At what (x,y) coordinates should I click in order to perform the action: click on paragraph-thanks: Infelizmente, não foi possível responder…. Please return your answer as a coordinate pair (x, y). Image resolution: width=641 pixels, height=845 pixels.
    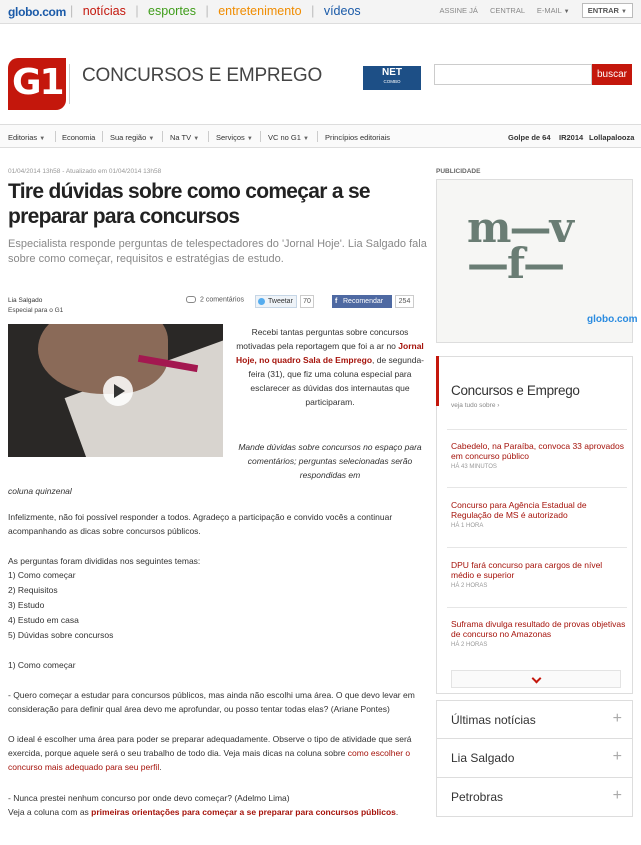
    Looking at the image, I should click on (200, 524).